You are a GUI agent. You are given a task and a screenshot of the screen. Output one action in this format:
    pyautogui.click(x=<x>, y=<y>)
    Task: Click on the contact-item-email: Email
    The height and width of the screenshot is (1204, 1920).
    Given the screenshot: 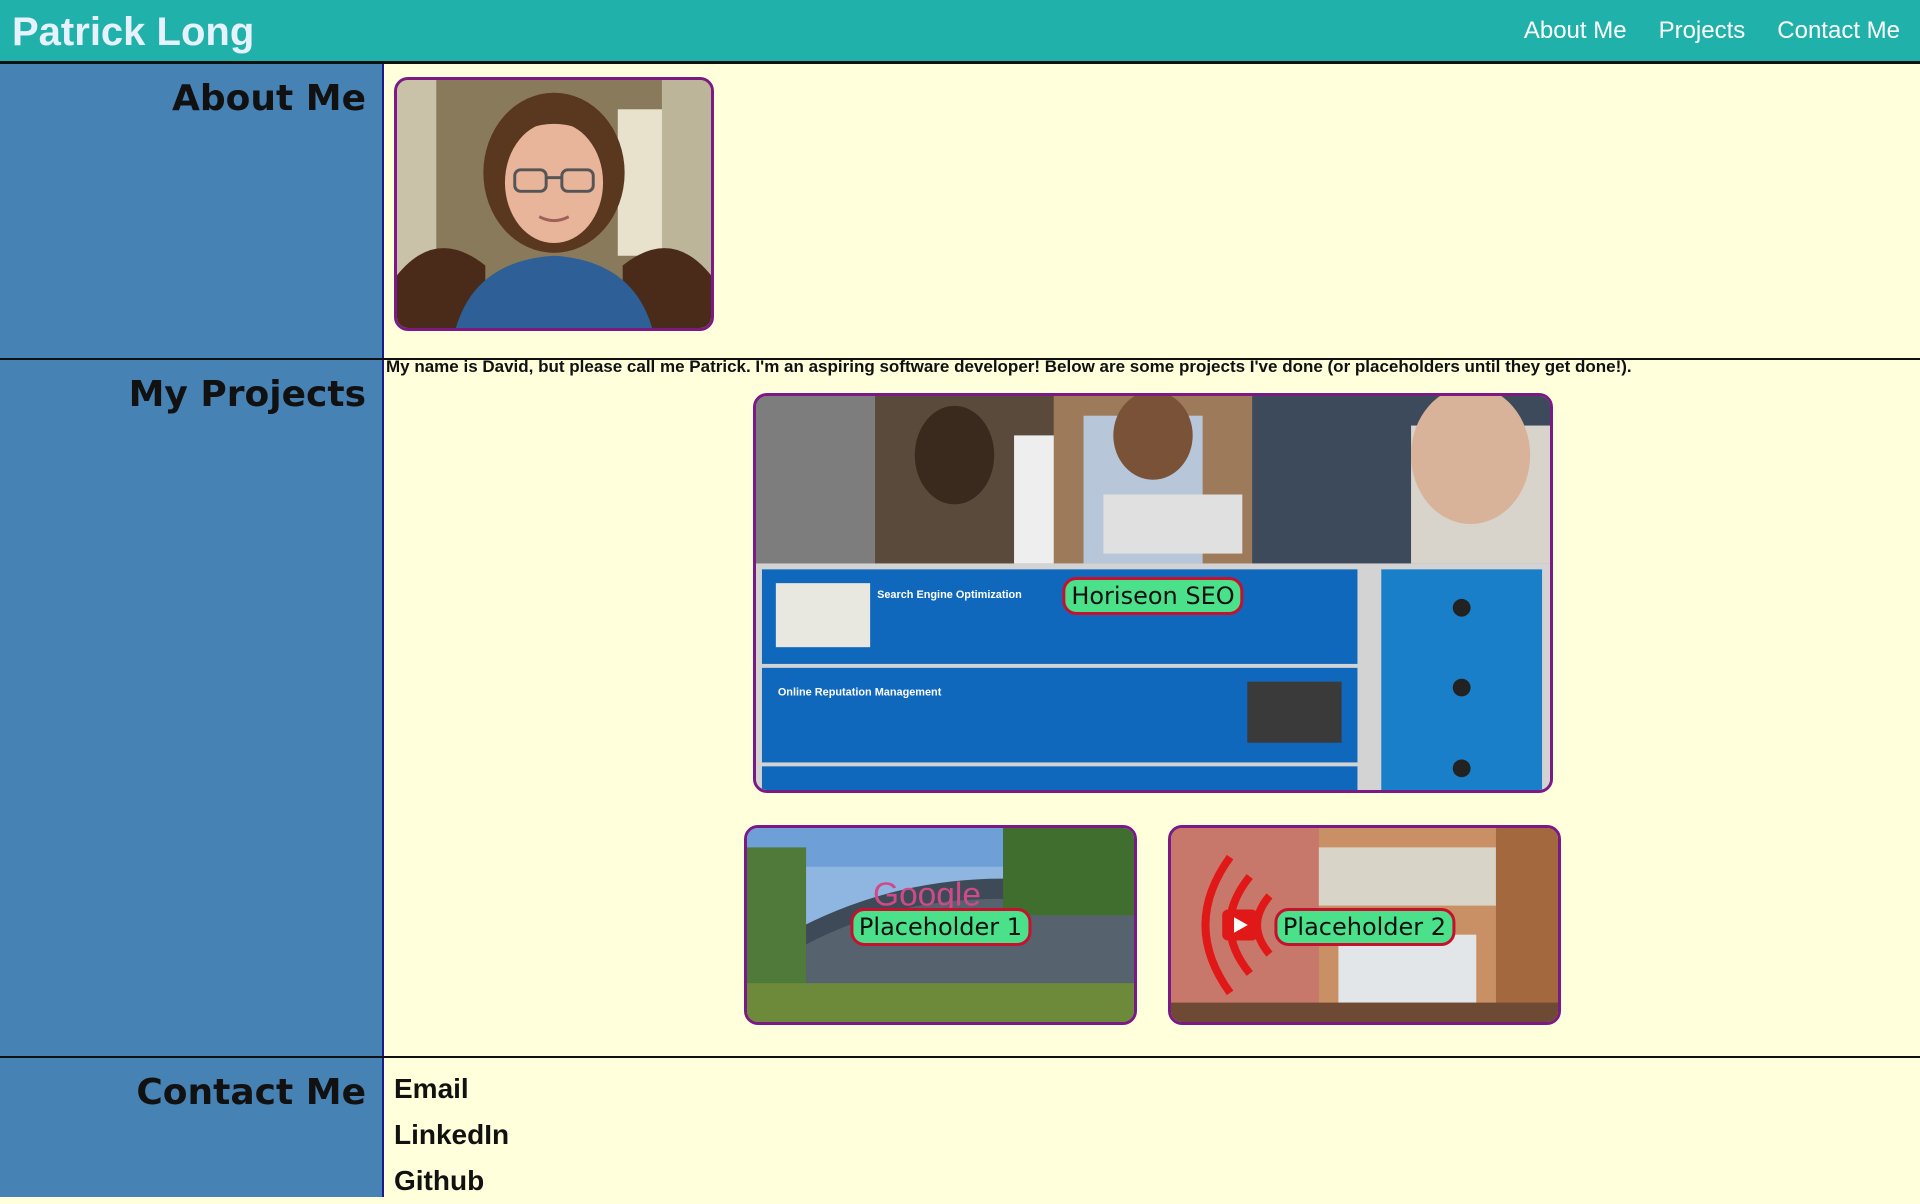 What is the action you would take?
    pyautogui.click(x=451, y=1089)
    